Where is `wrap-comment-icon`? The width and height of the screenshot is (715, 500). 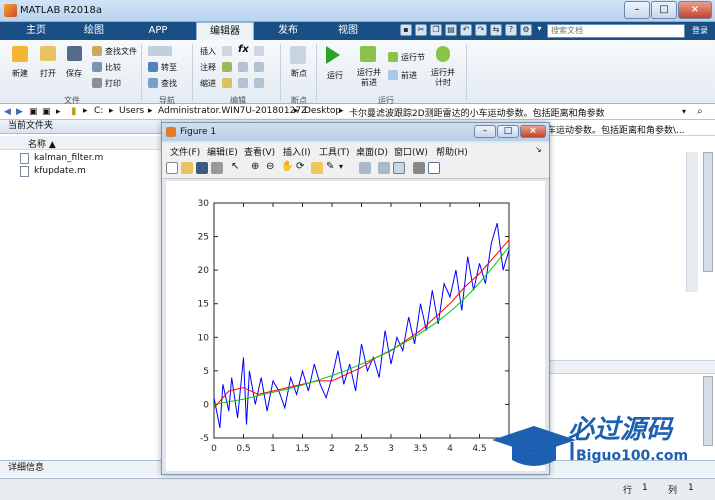
wrap-comment-icon is located at coordinates (243, 67).